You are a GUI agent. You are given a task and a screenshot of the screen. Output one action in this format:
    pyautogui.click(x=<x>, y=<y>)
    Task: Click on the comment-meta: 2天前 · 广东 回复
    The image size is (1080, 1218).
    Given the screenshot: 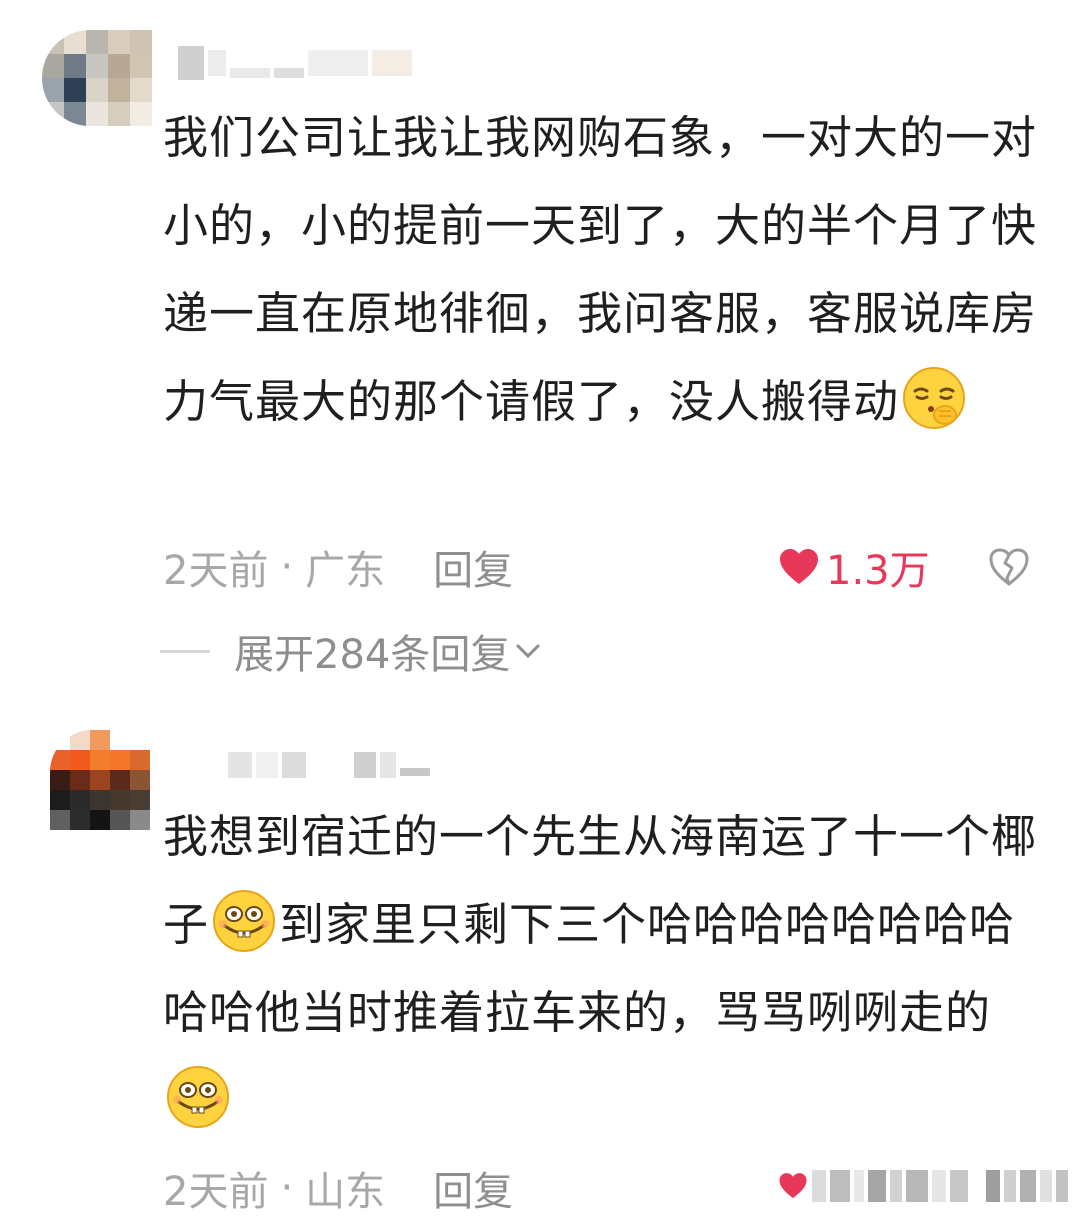 What is the action you would take?
    pyautogui.click(x=338, y=567)
    